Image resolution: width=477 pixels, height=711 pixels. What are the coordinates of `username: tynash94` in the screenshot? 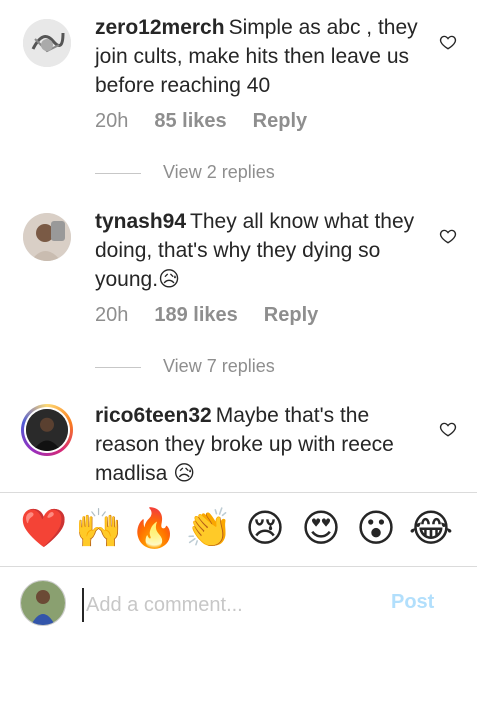 It's located at (140, 221).